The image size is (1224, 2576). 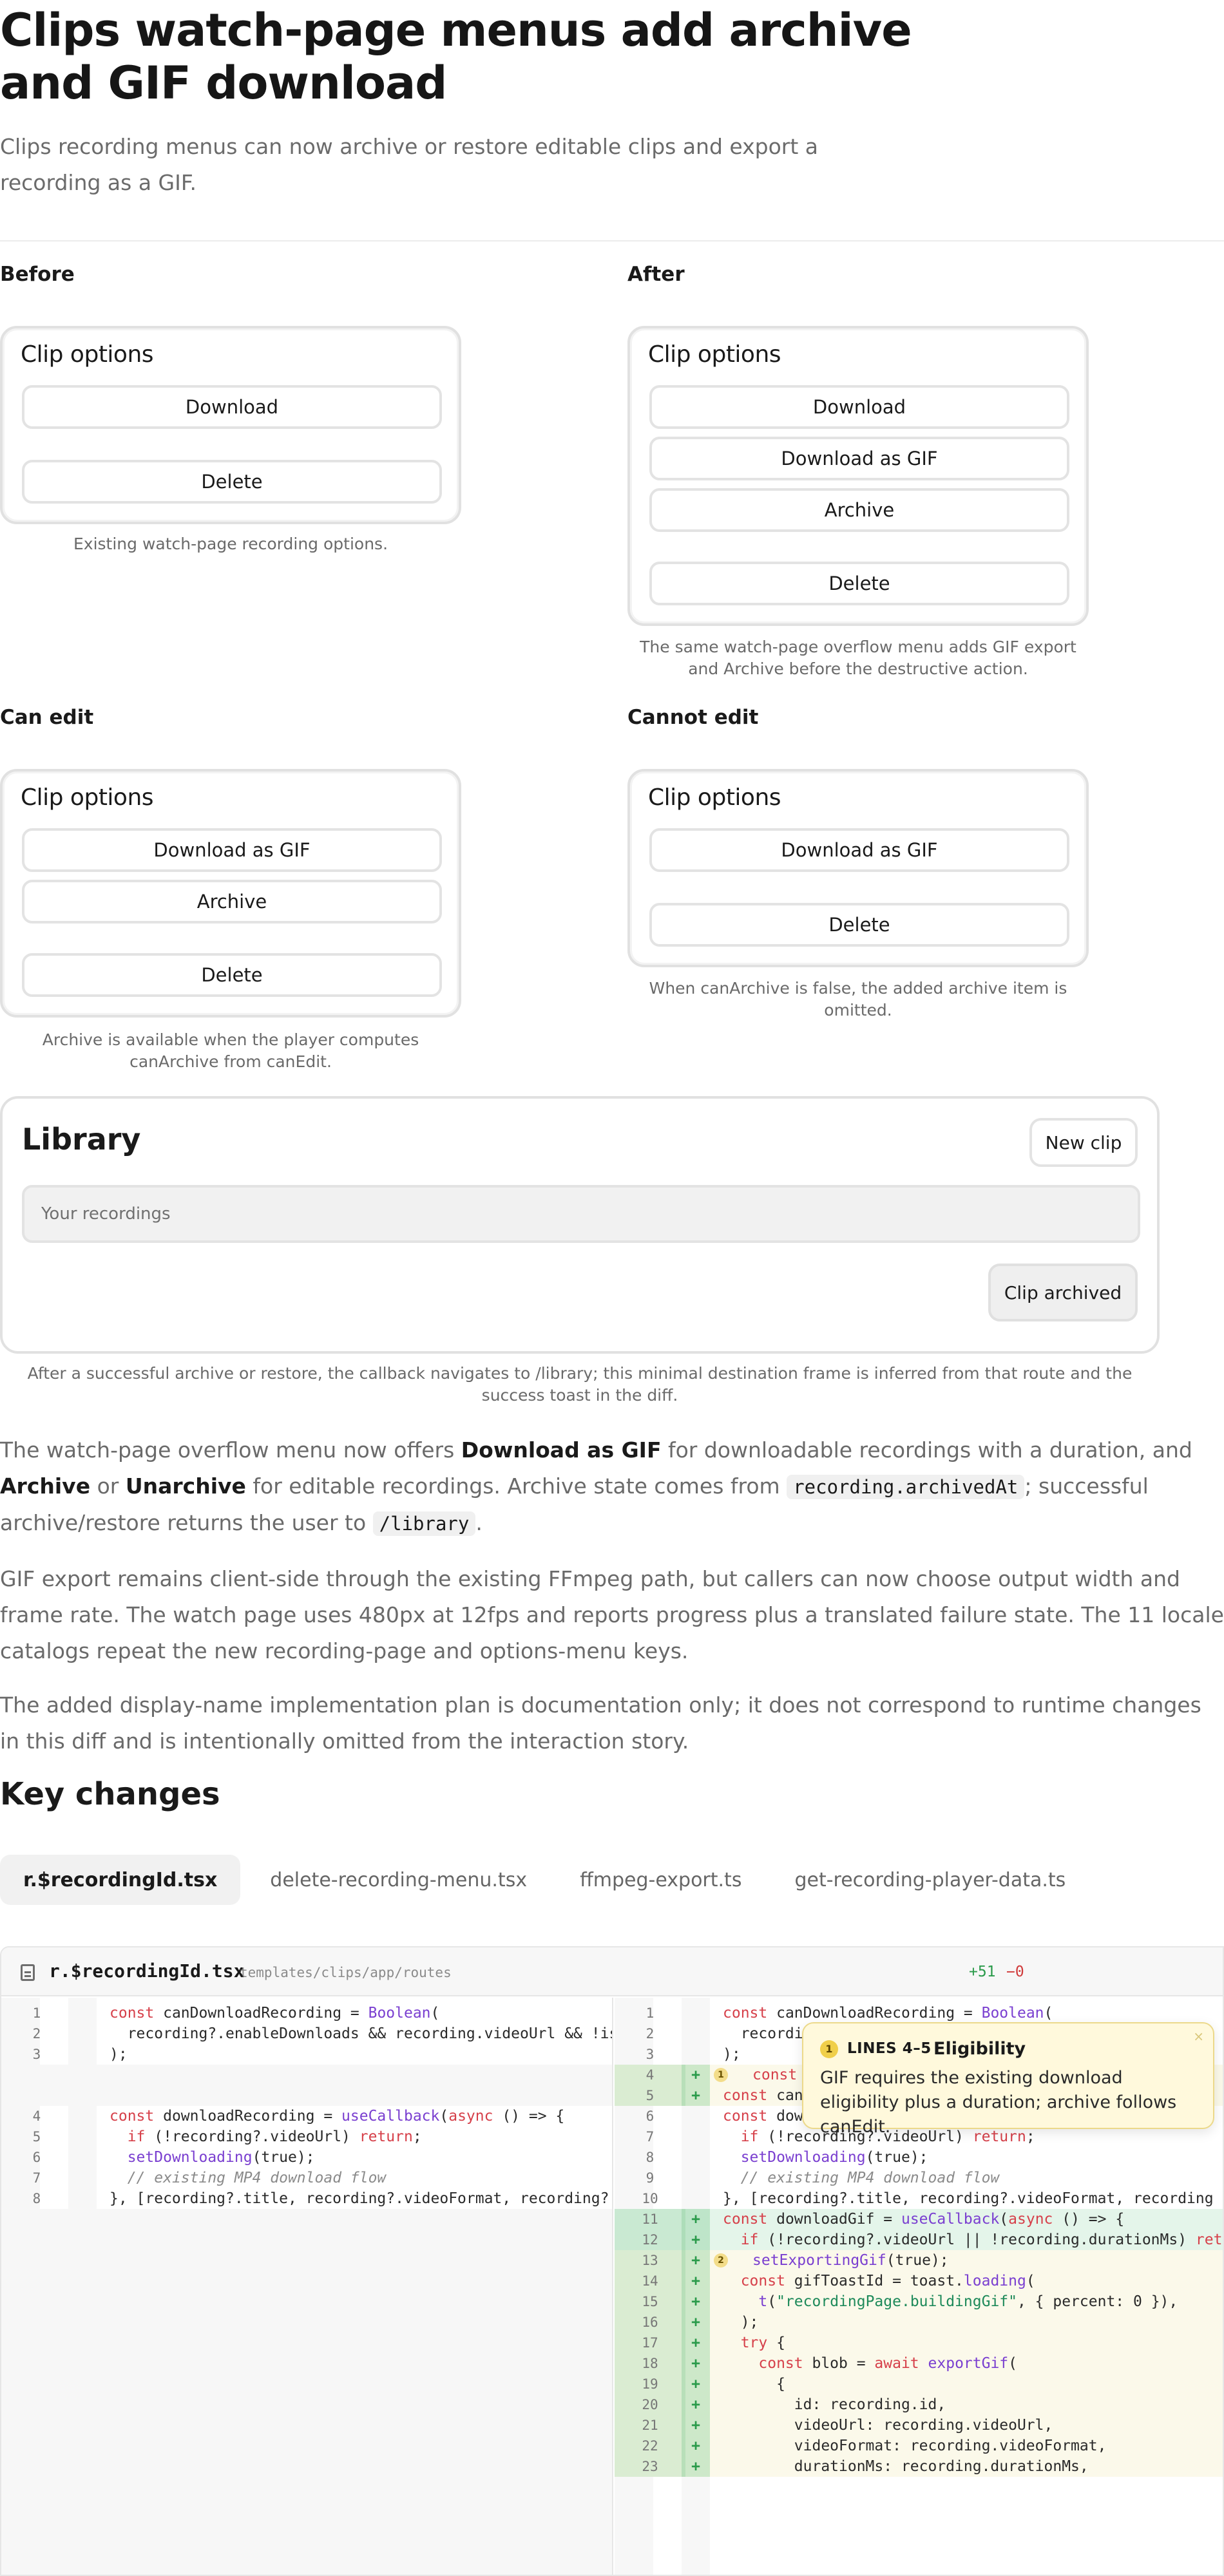 I want to click on annotation-title: Eligibility, so click(x=979, y=2049).